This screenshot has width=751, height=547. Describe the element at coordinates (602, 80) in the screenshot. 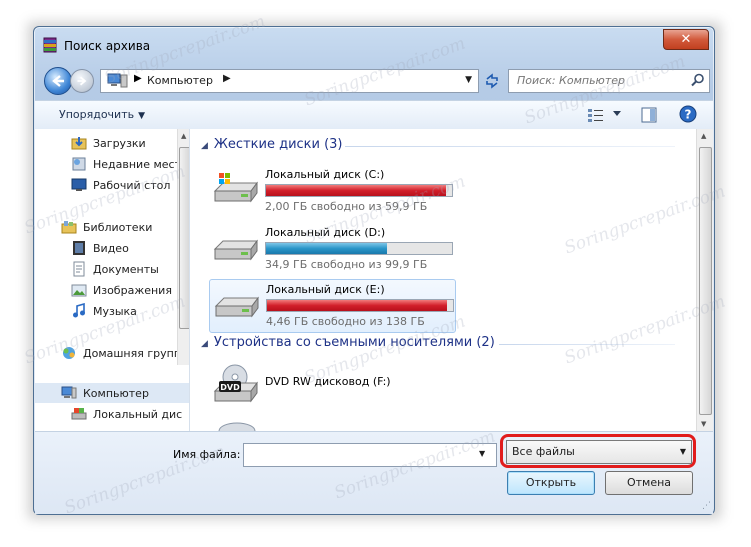

I see `search-input` at that location.